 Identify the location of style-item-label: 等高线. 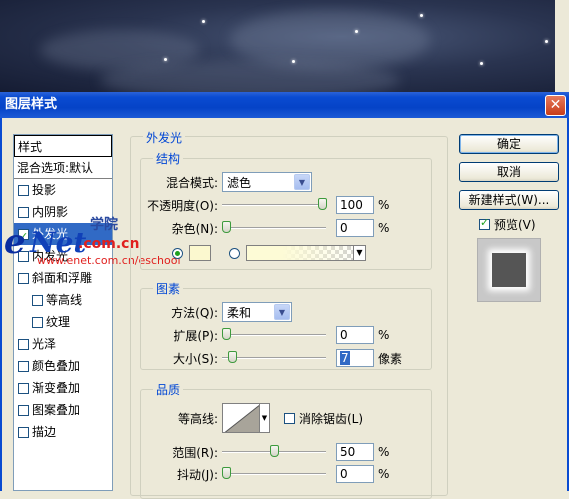
(64, 300).